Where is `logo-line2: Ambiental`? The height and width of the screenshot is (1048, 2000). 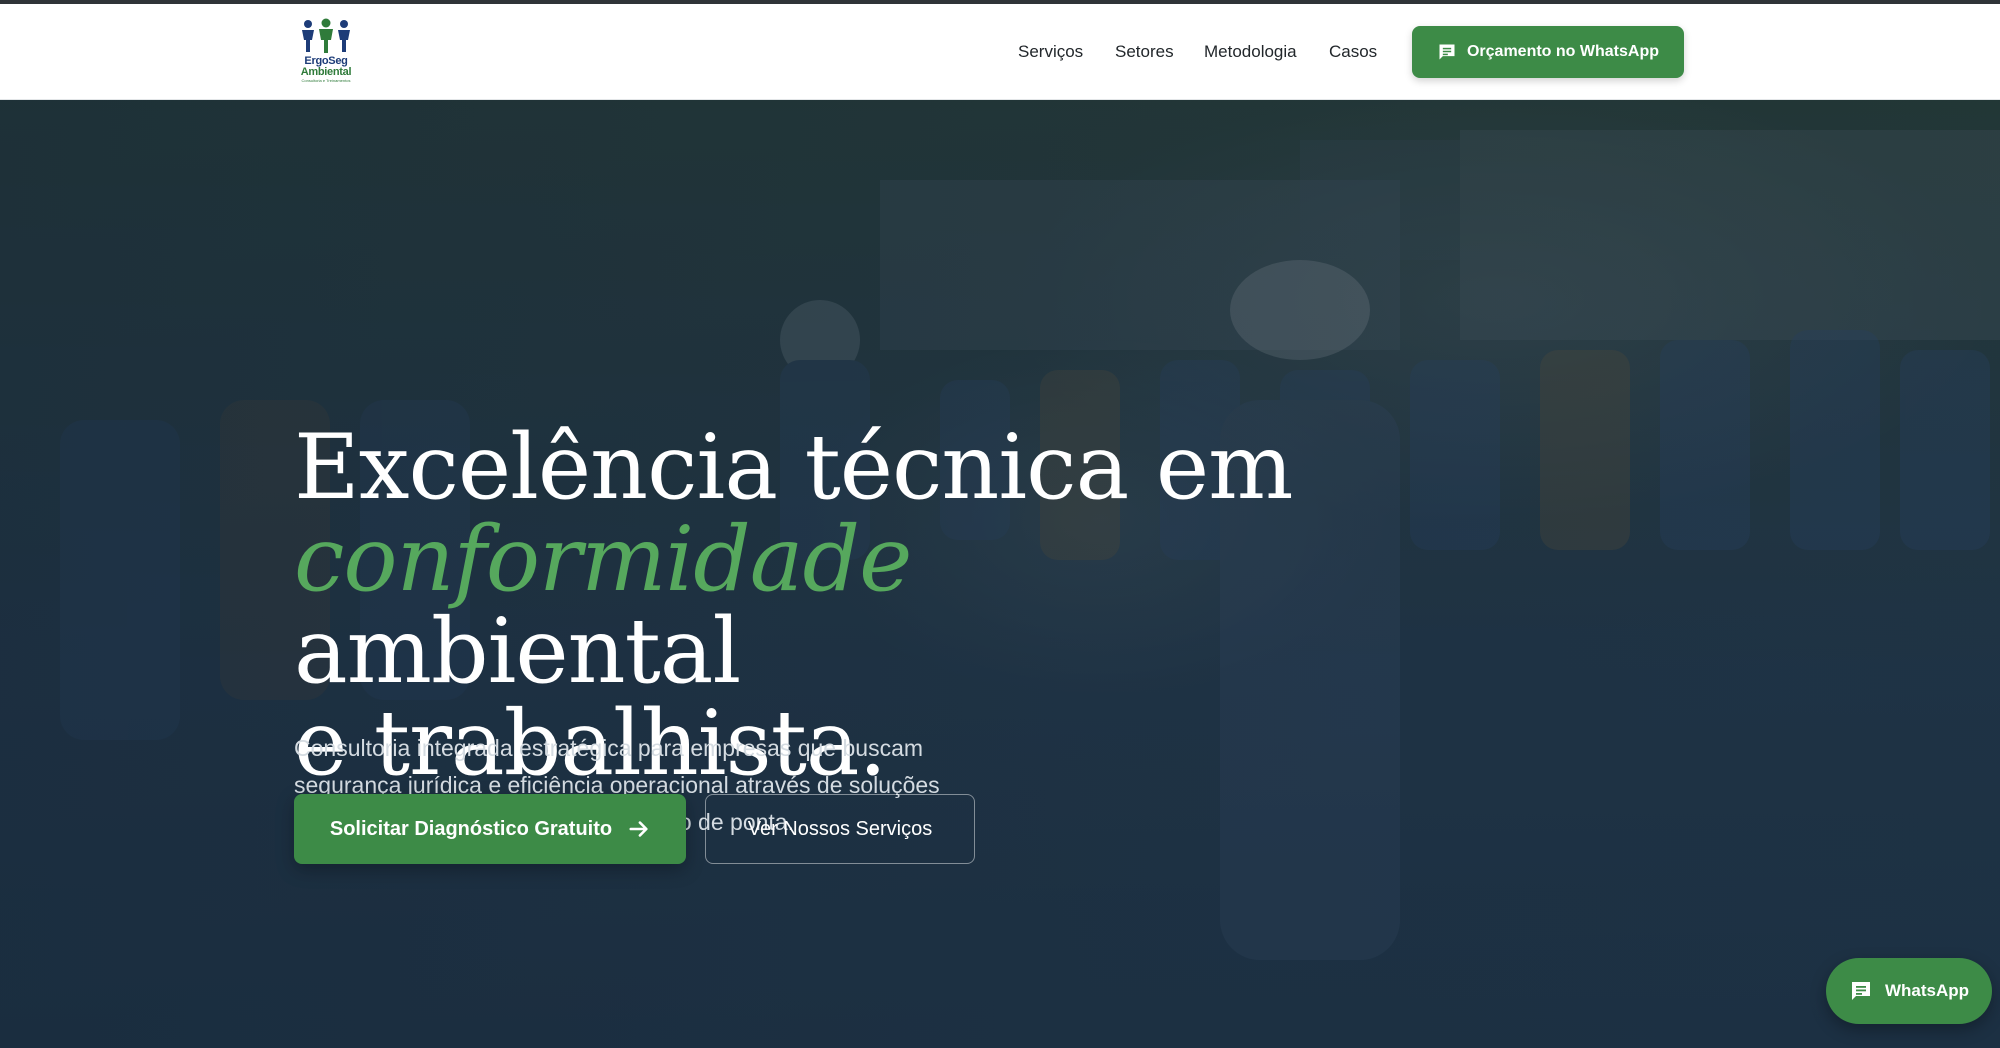 logo-line2: Ambiental is located at coordinates (326, 72).